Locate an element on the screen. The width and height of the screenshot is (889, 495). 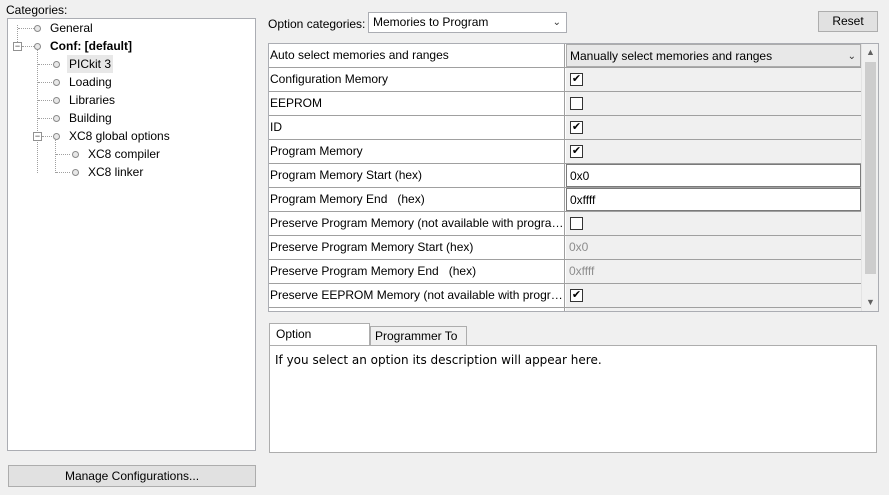
grid-row: Preserve Program Memory Start (hex) 0x0 is located at coordinates (565, 248).